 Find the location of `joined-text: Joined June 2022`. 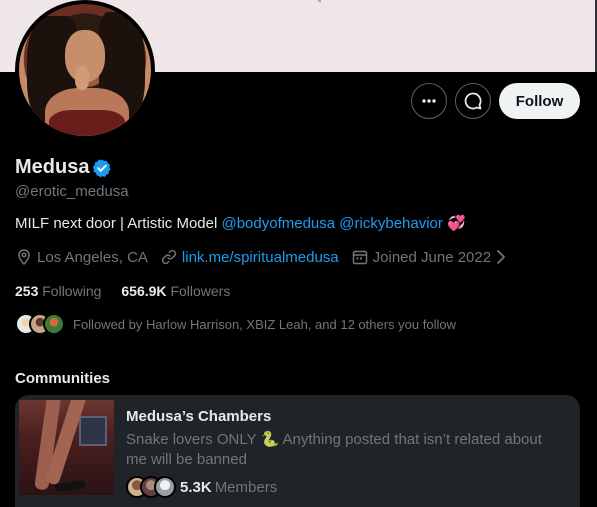

joined-text: Joined June 2022 is located at coordinates (432, 257).